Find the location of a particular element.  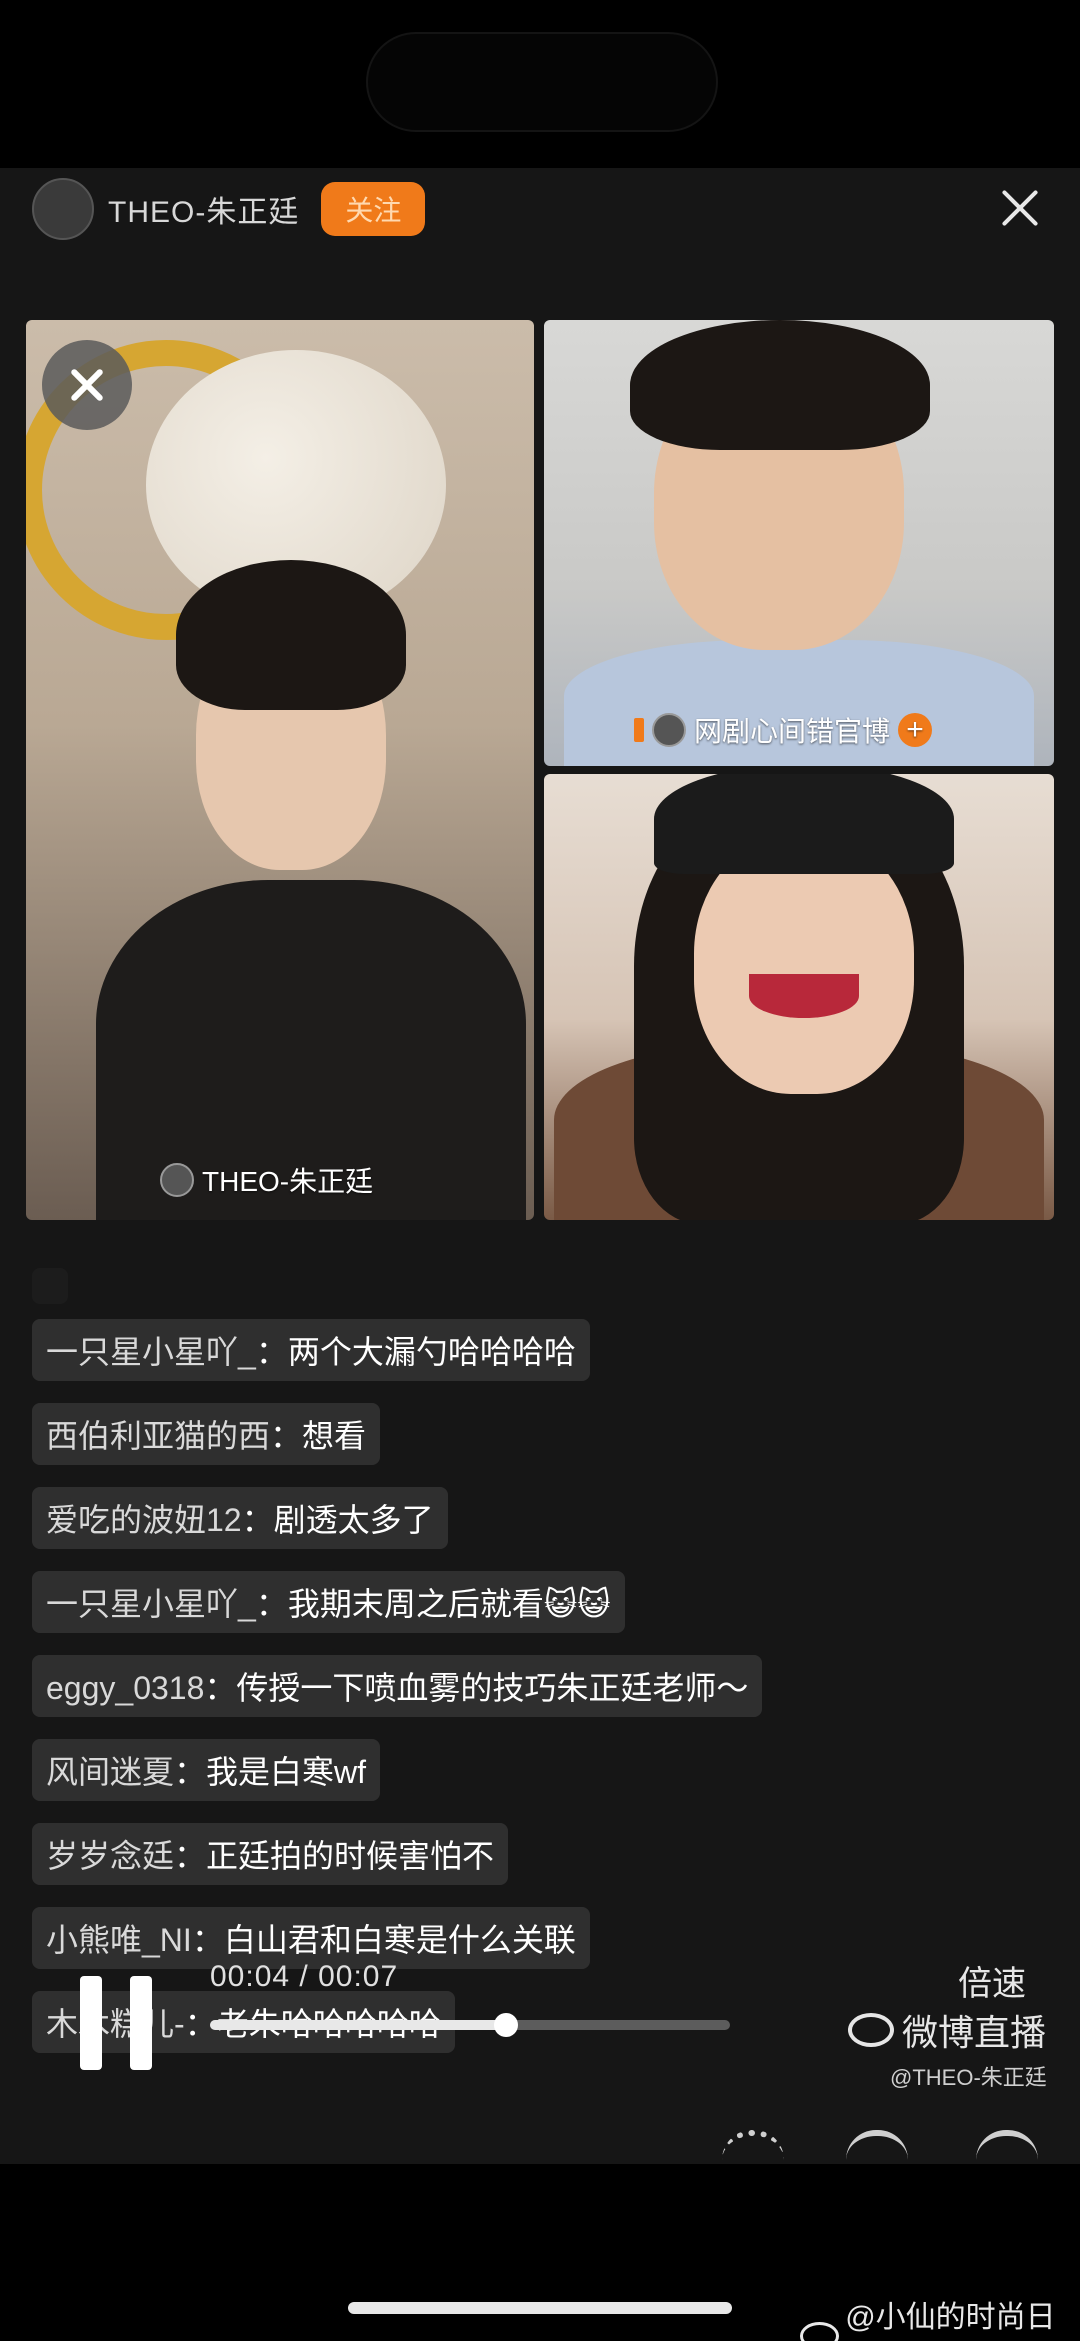

guest2-smile is located at coordinates (804, 996).